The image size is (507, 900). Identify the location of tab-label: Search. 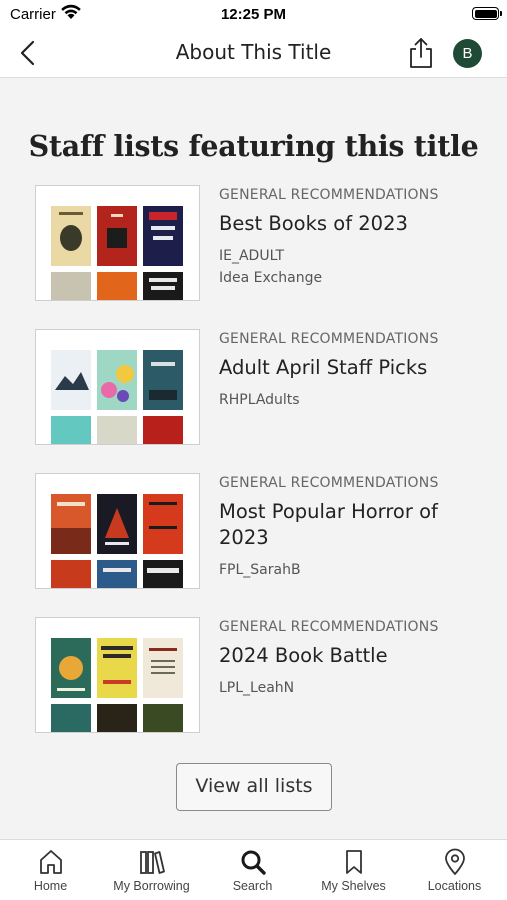
(252, 886).